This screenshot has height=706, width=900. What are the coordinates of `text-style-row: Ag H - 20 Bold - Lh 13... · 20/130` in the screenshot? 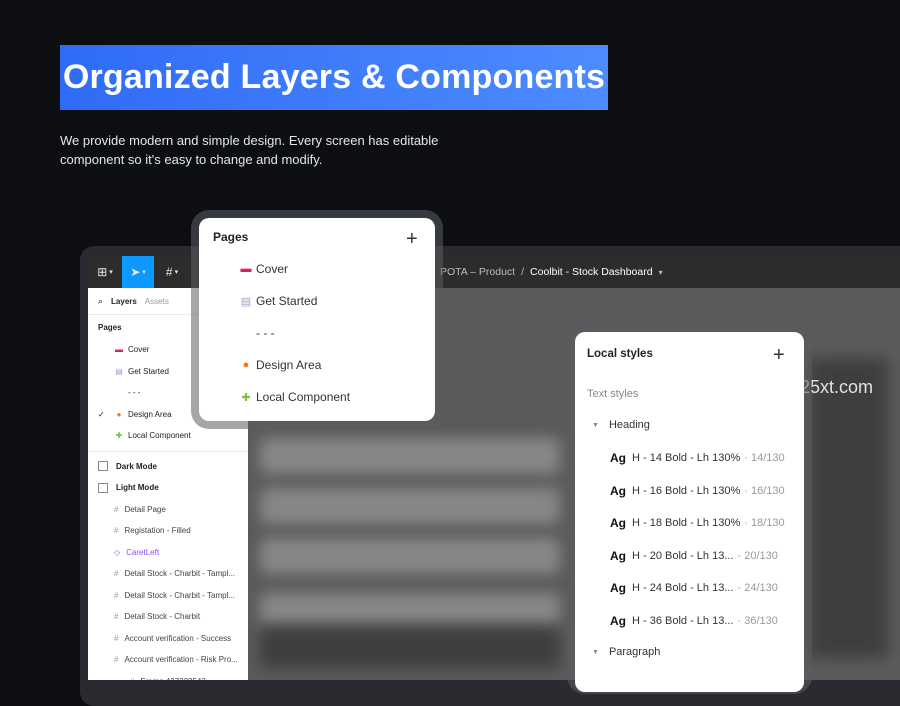 It's located at (700, 556).